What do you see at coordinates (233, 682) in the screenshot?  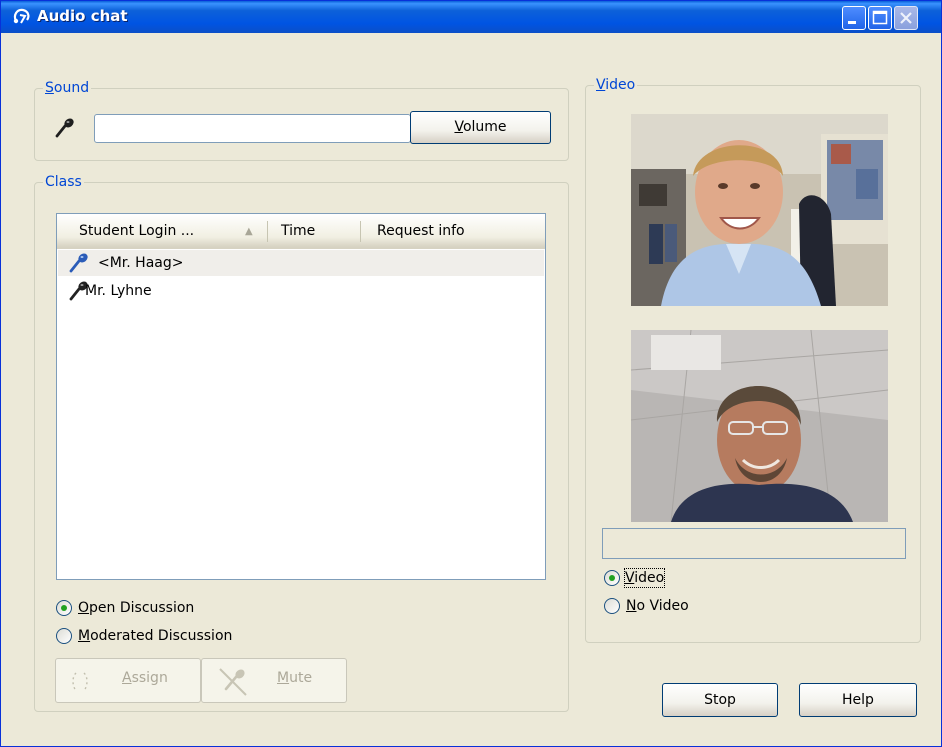 I see `mute-microphone-icon` at bounding box center [233, 682].